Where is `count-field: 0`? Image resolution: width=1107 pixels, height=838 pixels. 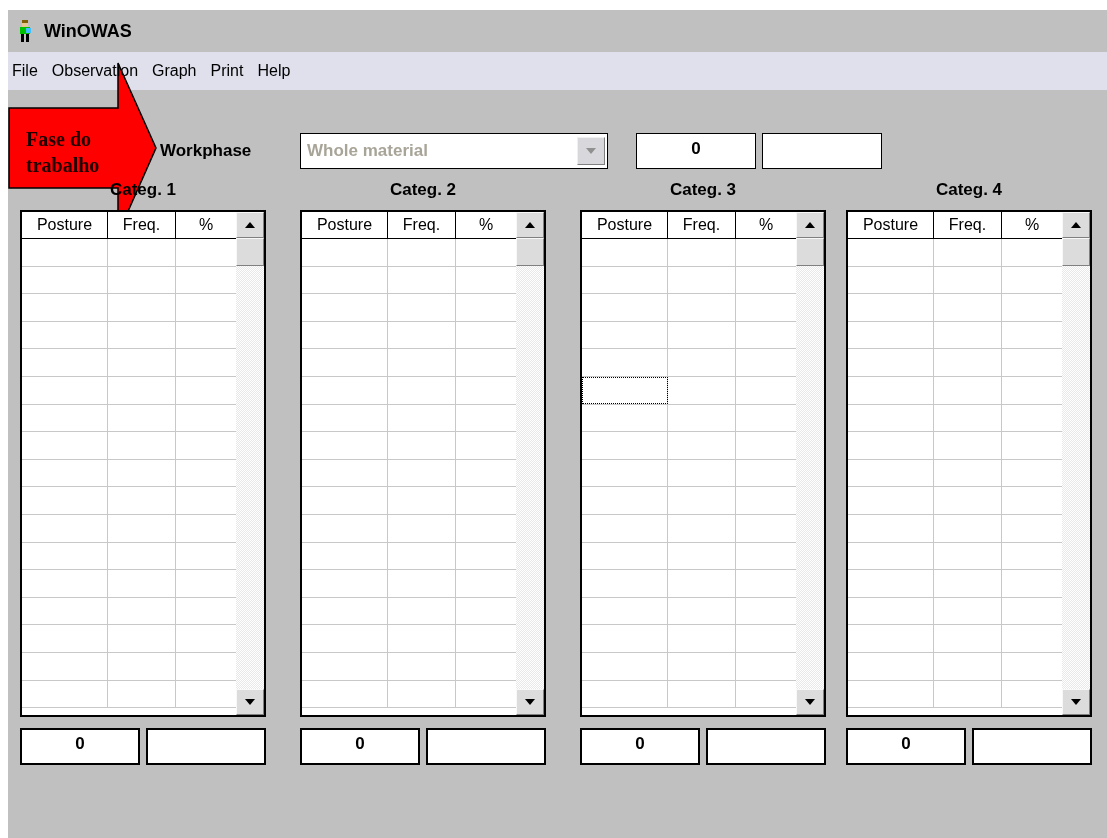 count-field: 0 is located at coordinates (696, 151).